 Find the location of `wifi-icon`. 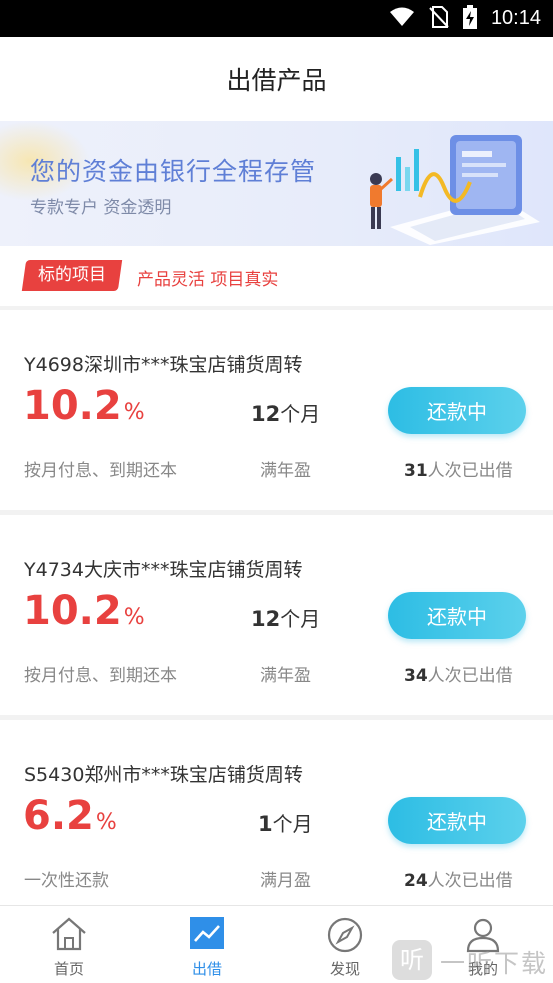

wifi-icon is located at coordinates (402, 19).